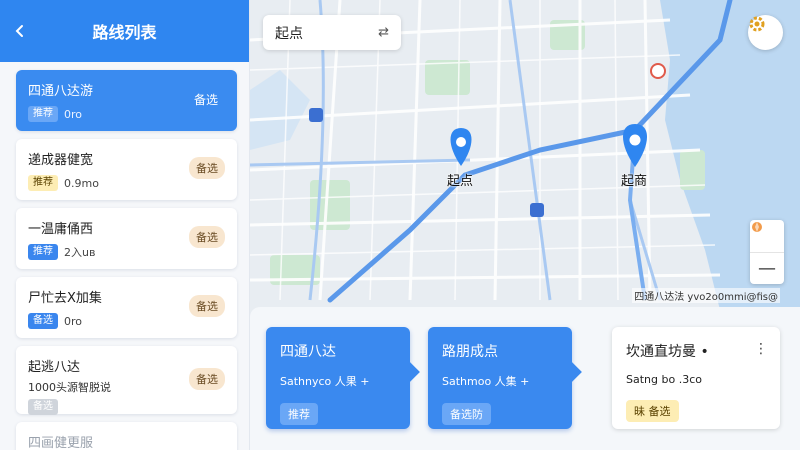 This screenshot has height=450, width=800. What do you see at coordinates (667, 352) in the screenshot?
I see `card-title: 坎通直坊曼 •` at bounding box center [667, 352].